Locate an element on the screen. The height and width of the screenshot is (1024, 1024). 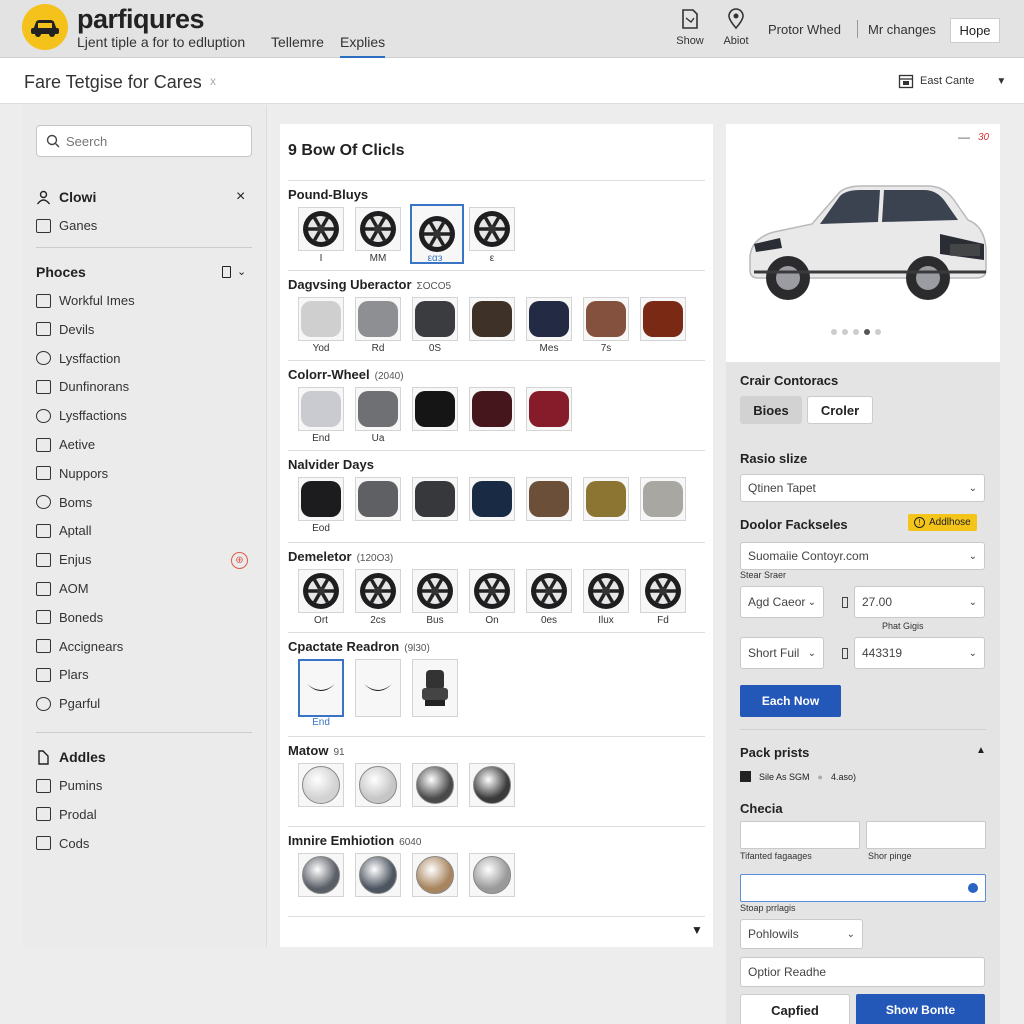
mr-changes-link: Mr changes is located at coordinates (902, 29).